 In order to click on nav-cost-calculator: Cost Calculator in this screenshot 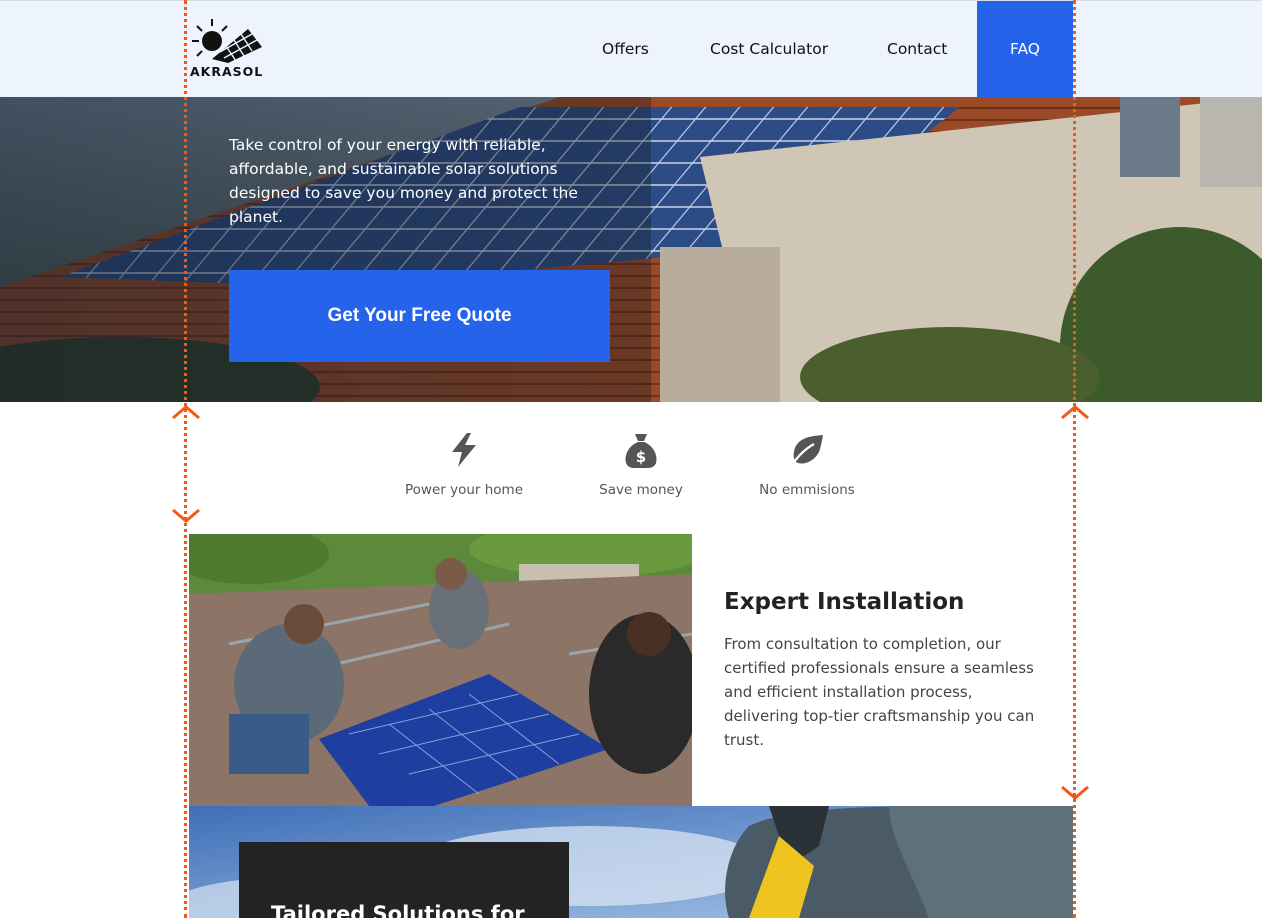, I will do `click(769, 49)`.